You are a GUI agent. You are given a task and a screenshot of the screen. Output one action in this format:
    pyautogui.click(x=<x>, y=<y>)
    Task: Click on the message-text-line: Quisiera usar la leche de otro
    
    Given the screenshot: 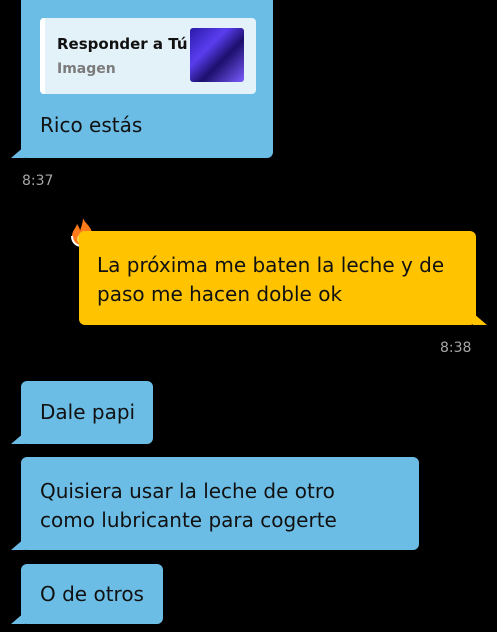 What is the action you would take?
    pyautogui.click(x=187, y=491)
    